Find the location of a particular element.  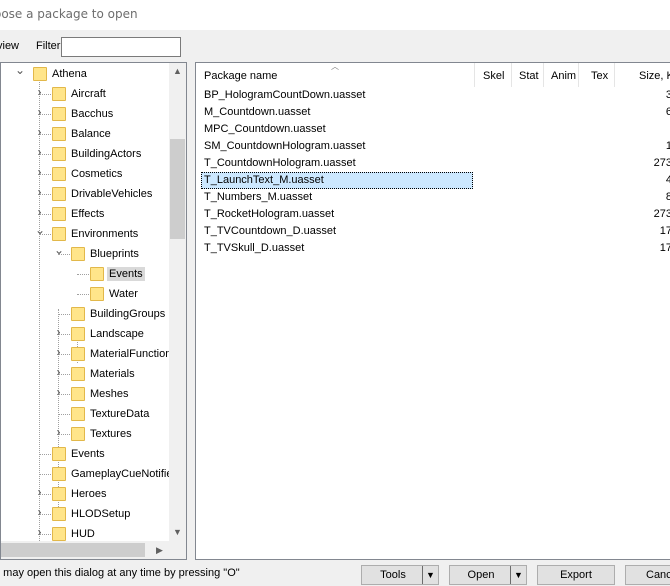

column-anim: Anim is located at coordinates (561, 75).